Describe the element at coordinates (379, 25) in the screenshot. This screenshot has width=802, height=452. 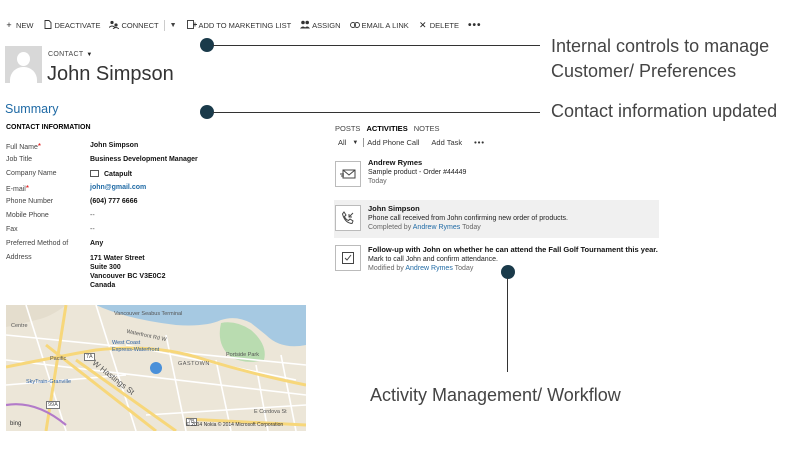
I see `email-a-link-button: EMAIL A LINK` at that location.